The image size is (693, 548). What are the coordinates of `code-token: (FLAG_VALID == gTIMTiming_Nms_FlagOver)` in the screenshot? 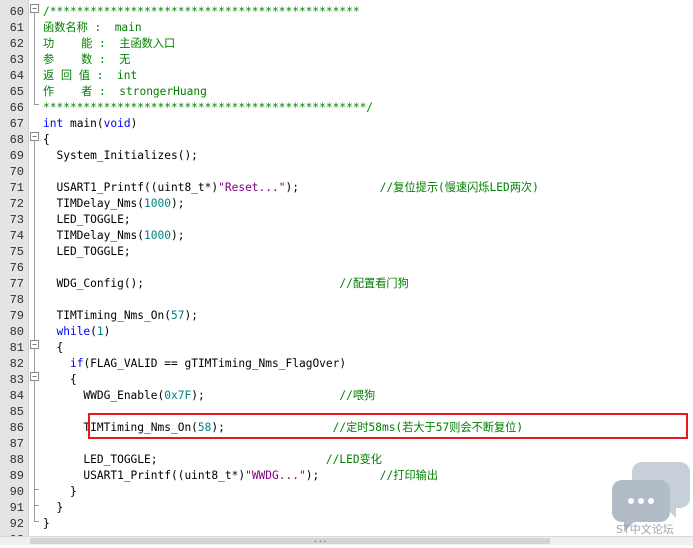 It's located at (215, 363).